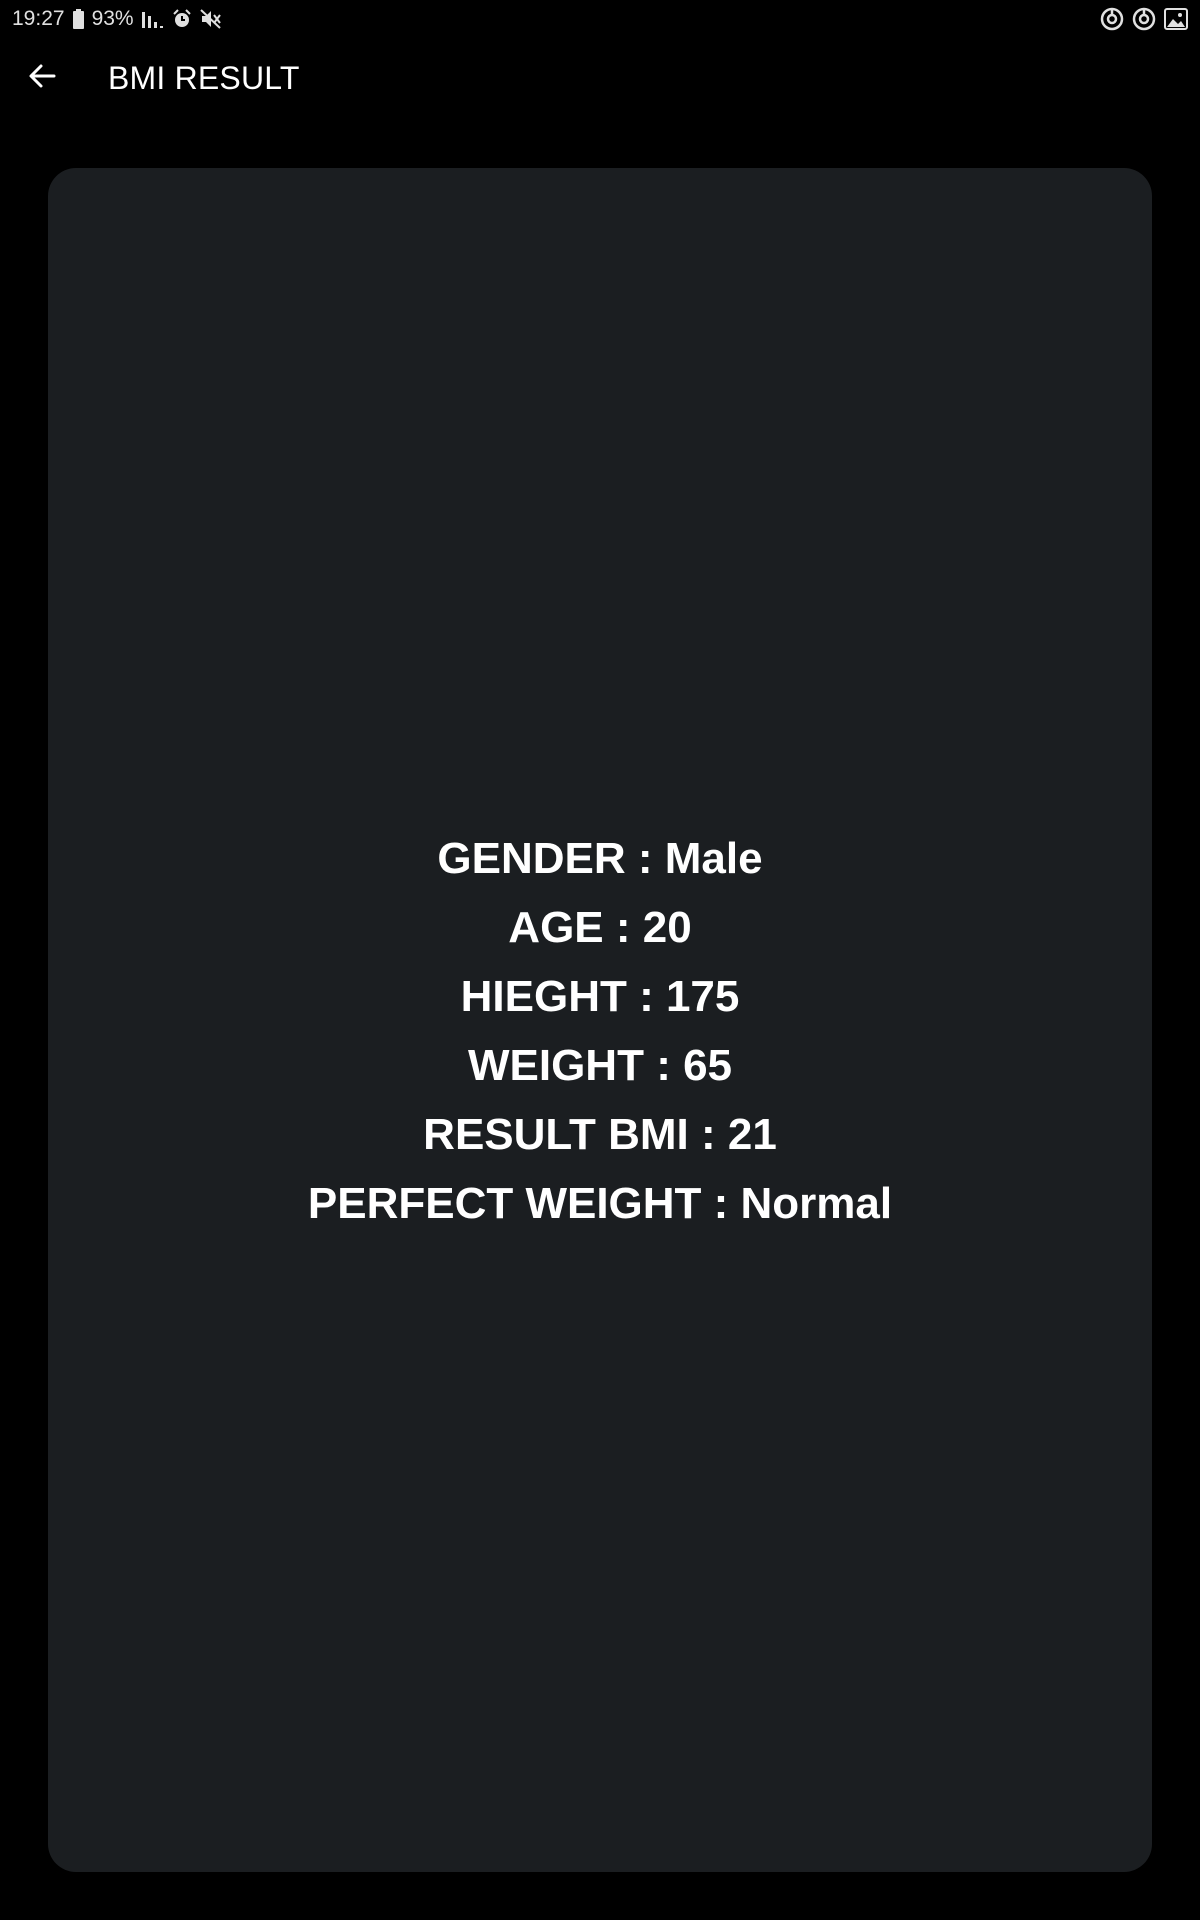 The image size is (1200, 1920). What do you see at coordinates (112, 18) in the screenshot?
I see `battery-level: 93%` at bounding box center [112, 18].